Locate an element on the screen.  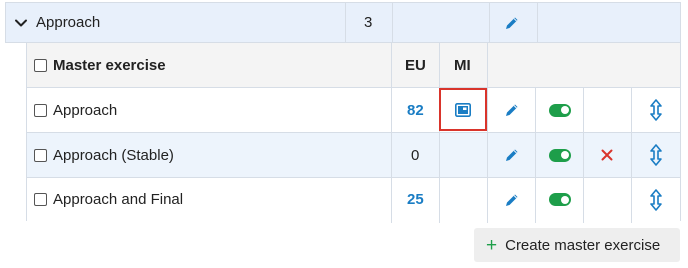
row-select: Approach (Stable) is located at coordinates (104, 155).